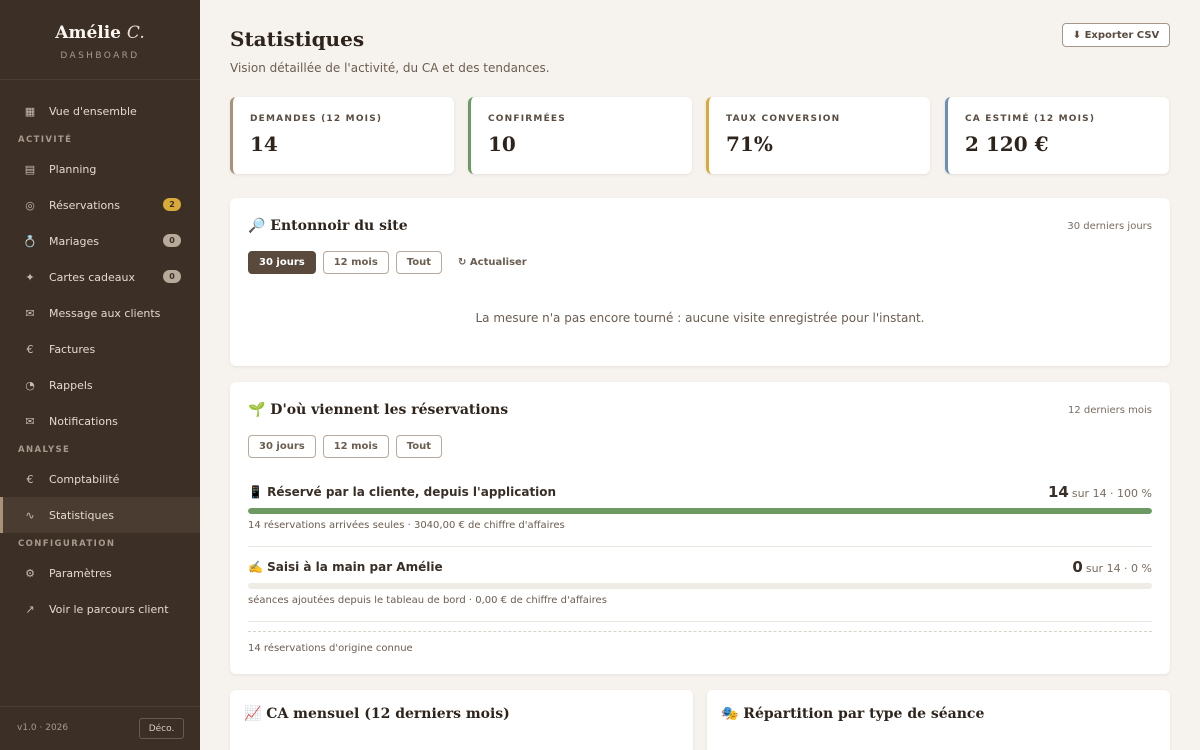  What do you see at coordinates (30, 609) in the screenshot?
I see `external-link-icon: ↗` at bounding box center [30, 609].